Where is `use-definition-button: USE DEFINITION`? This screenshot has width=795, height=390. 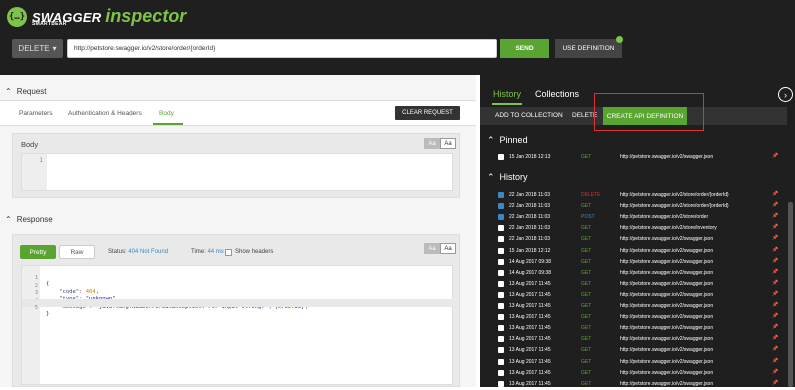 use-definition-button: USE DEFINITION is located at coordinates (588, 48).